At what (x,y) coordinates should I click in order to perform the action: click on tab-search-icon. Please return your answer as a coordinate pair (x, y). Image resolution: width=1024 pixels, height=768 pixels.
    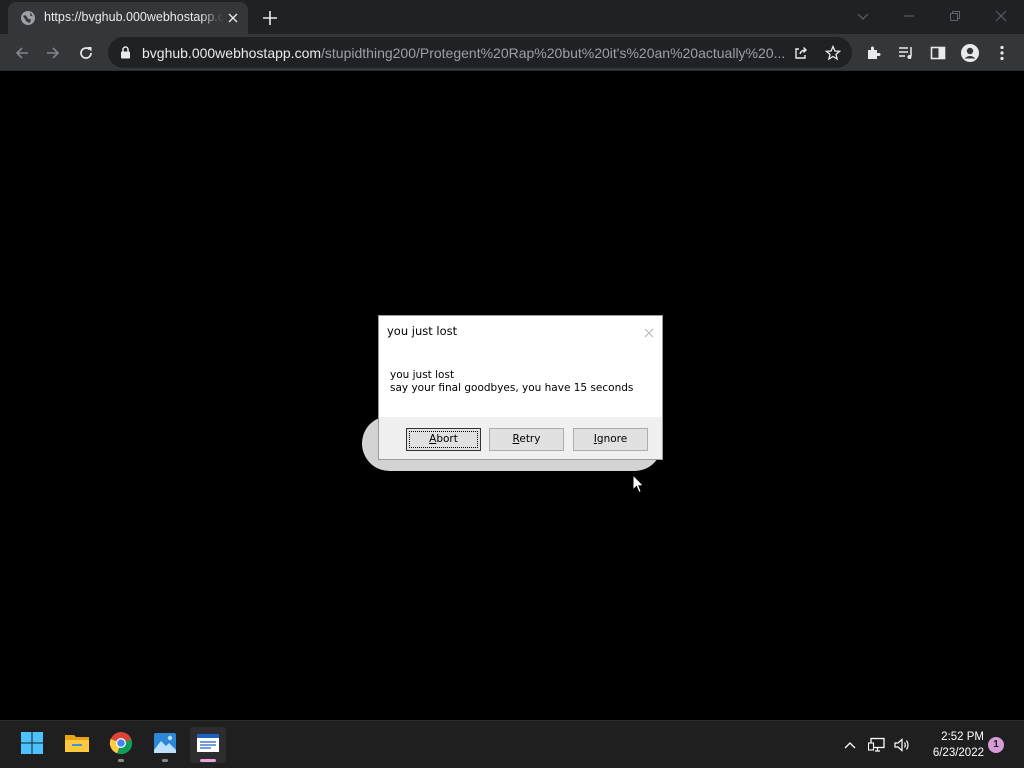
    Looking at the image, I should click on (863, 16).